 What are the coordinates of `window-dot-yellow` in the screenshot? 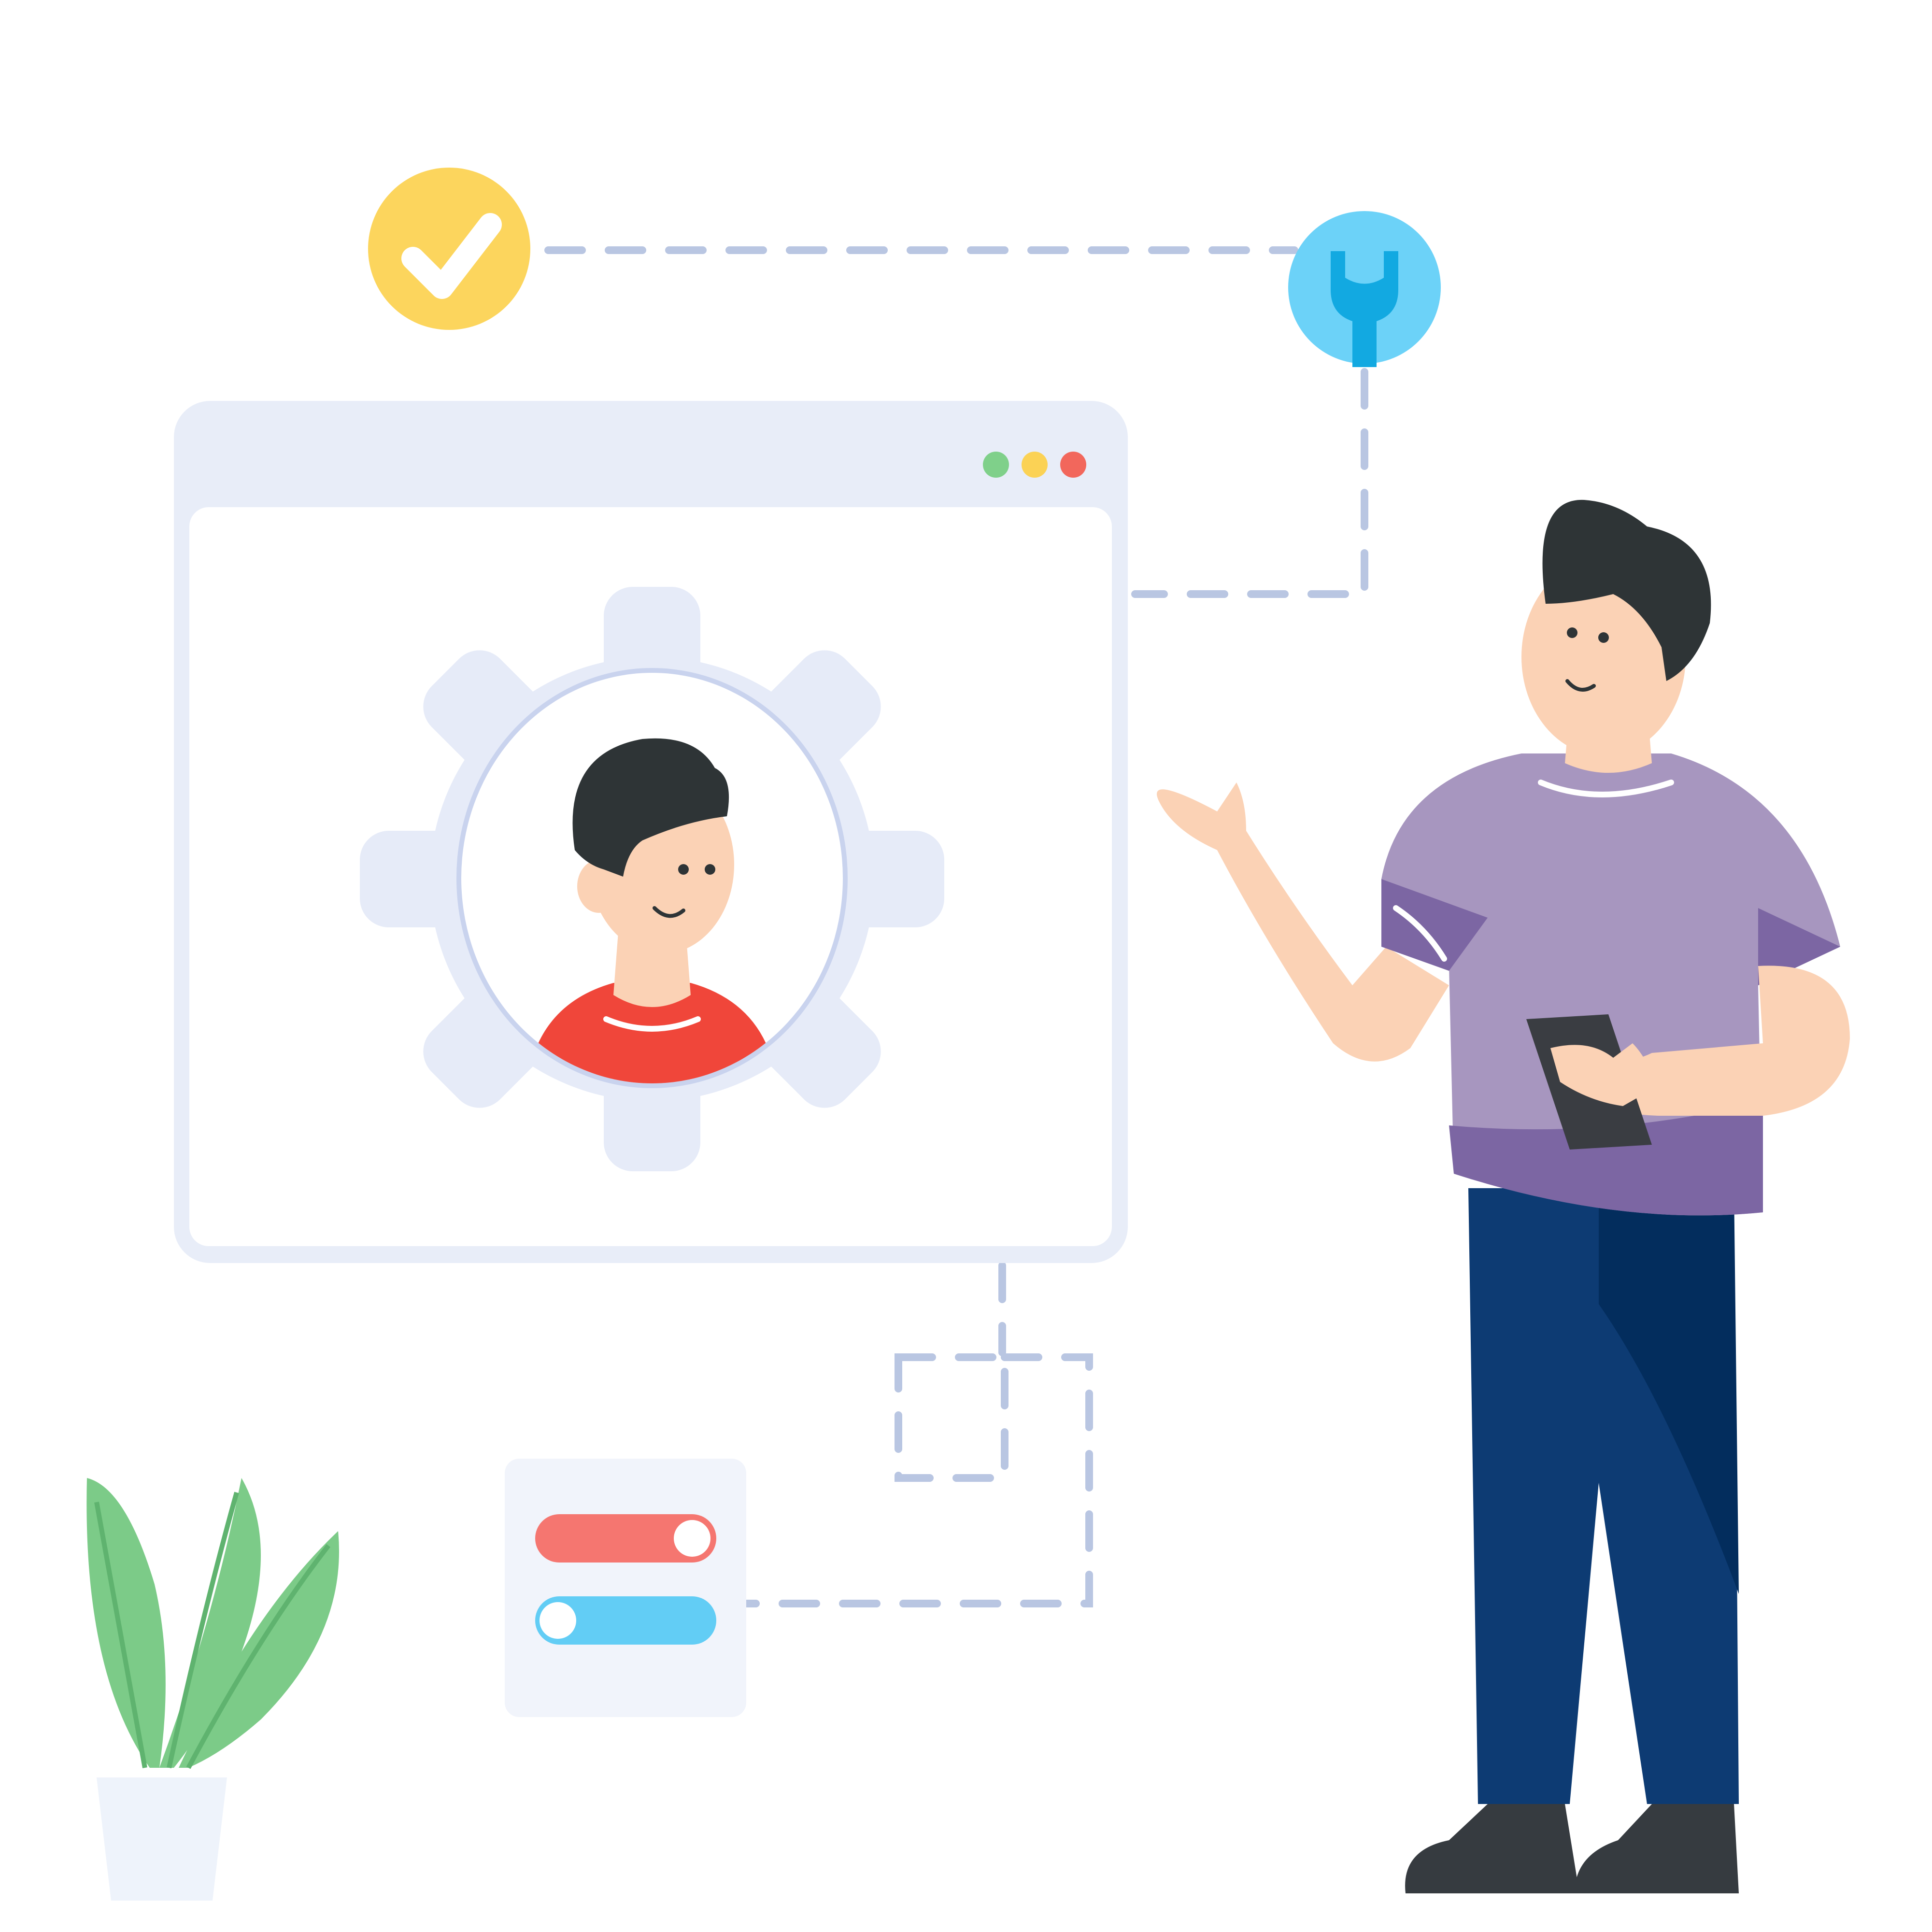 It's located at (1035, 465).